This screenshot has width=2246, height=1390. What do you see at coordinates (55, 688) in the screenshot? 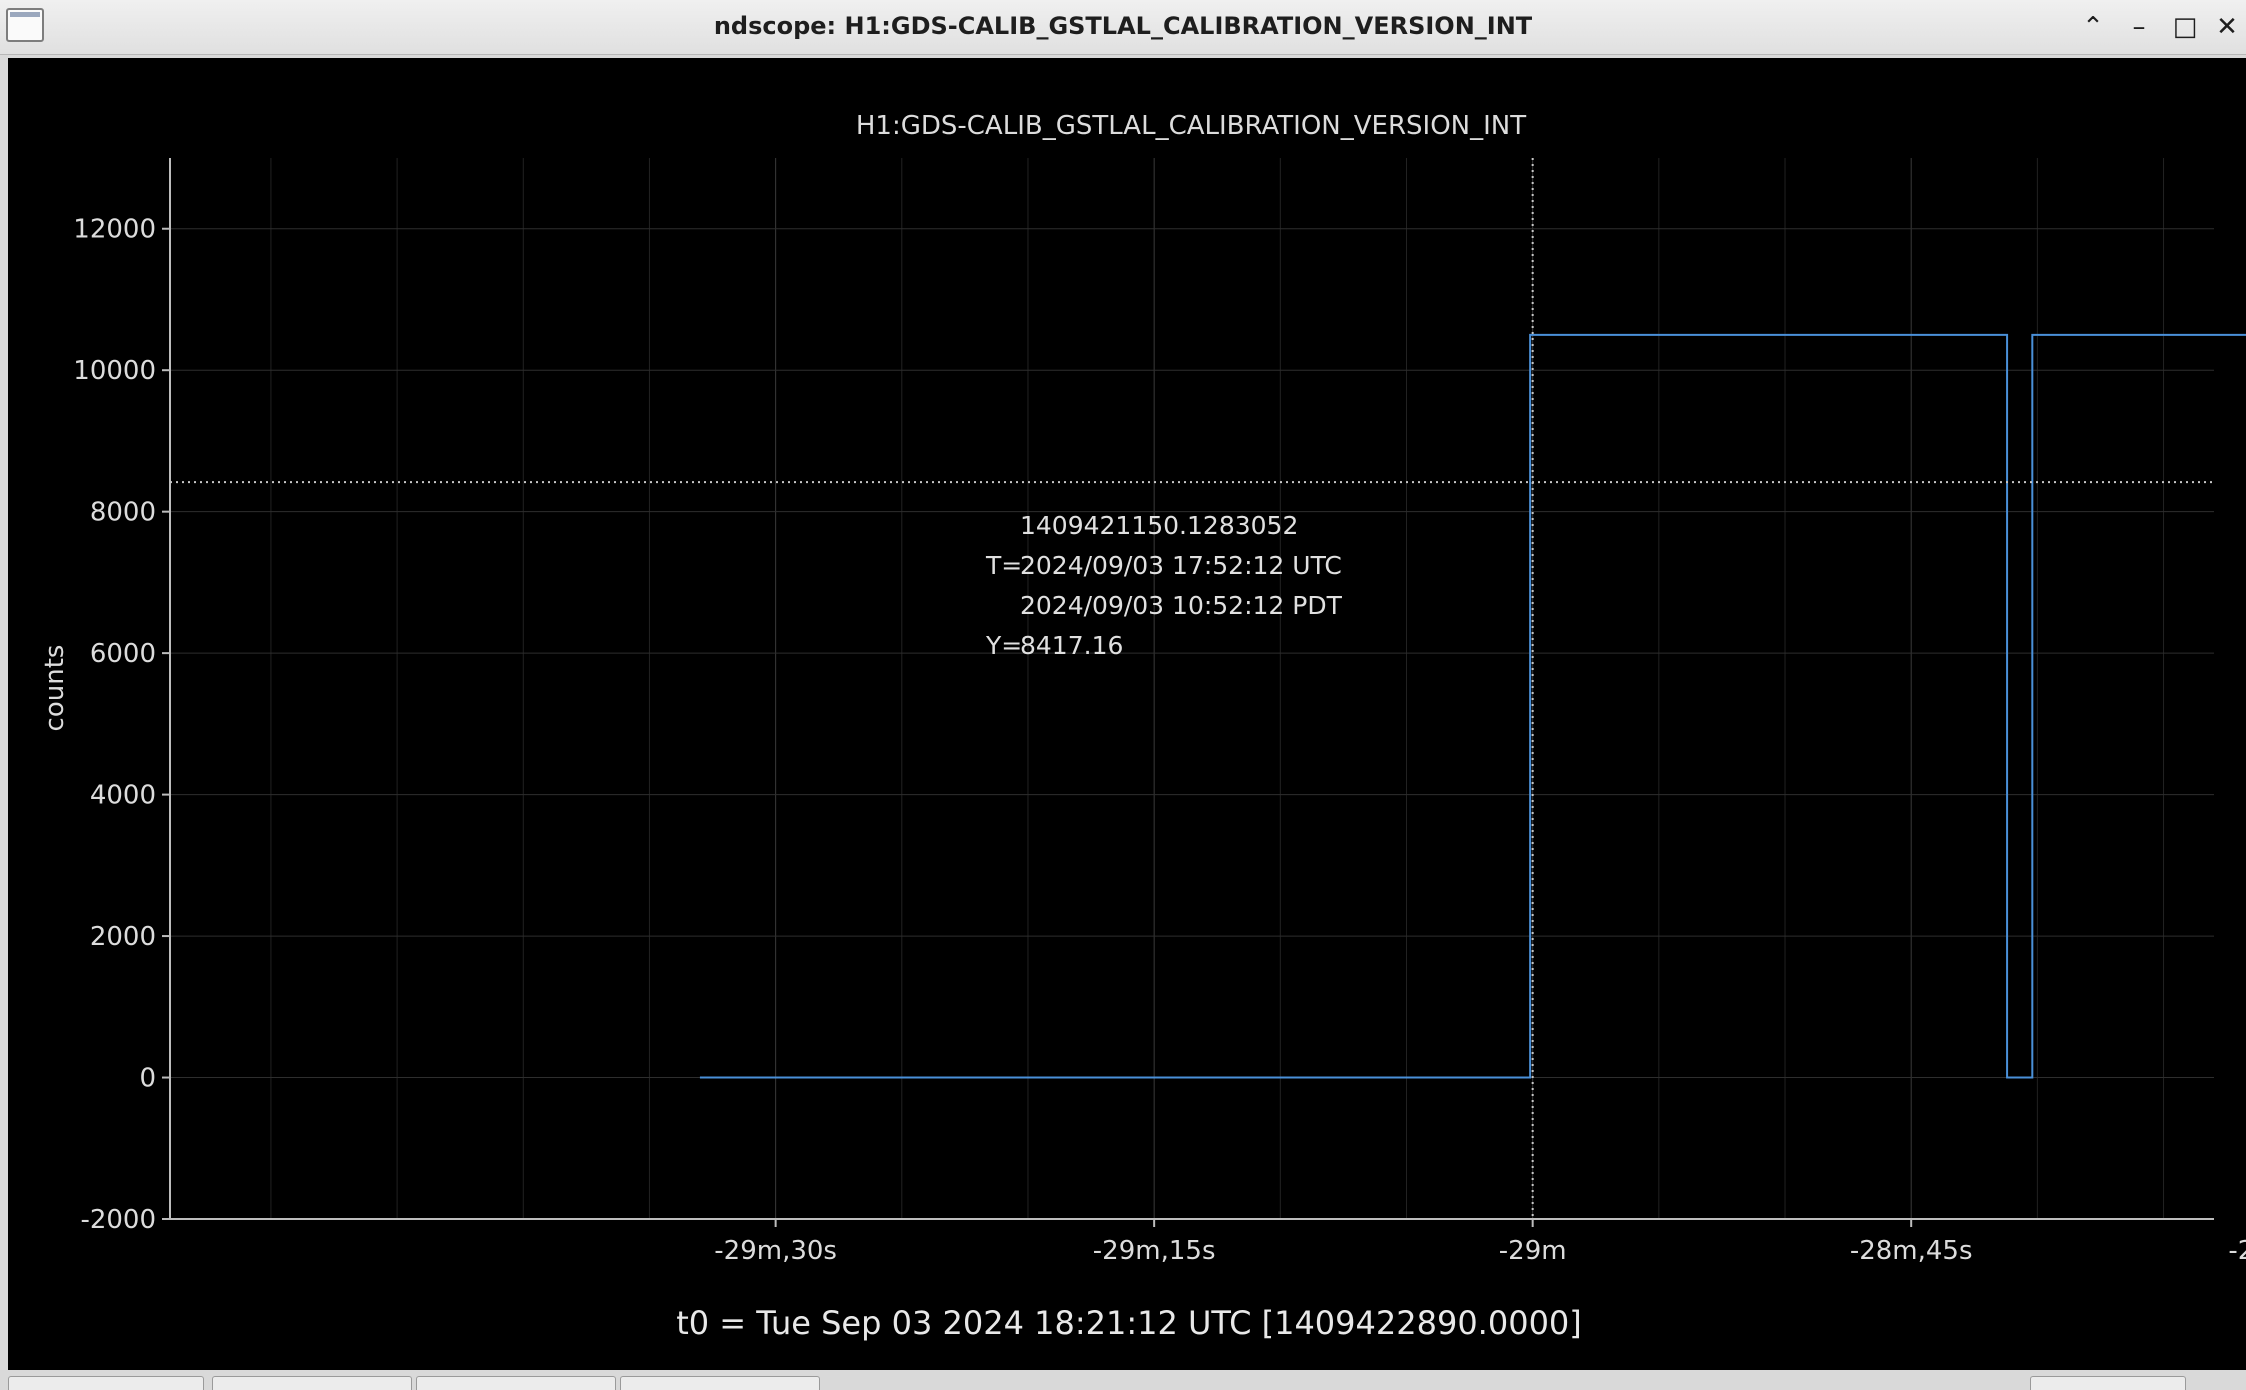
I see `y-axis-label: counts` at bounding box center [55, 688].